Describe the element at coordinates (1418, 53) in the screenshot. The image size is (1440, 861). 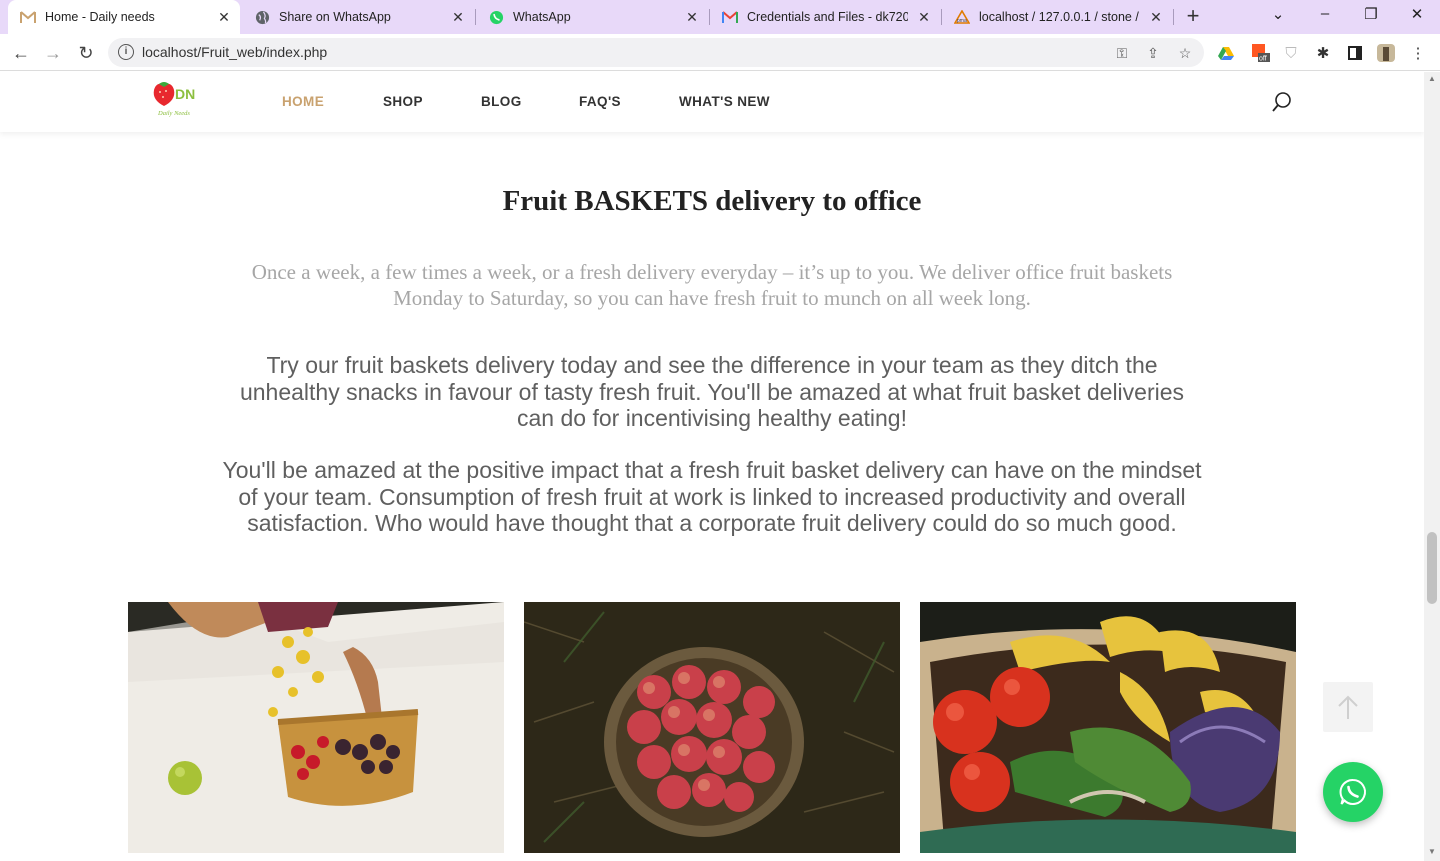
I see `browser-menu-icon: ⋮` at that location.